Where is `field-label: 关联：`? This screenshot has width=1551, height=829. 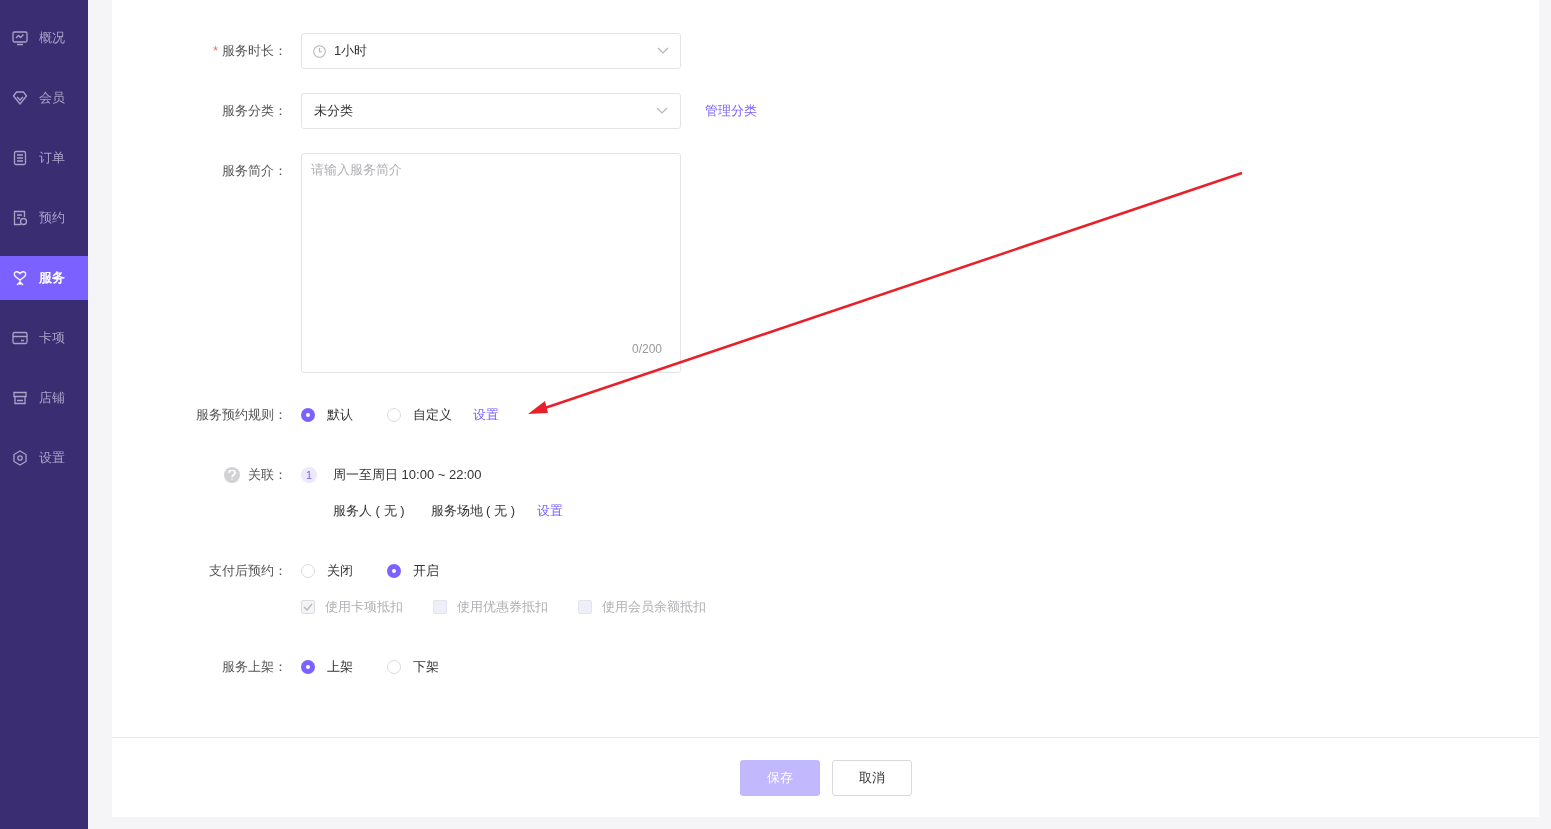
field-label: 关联： is located at coordinates (267, 475).